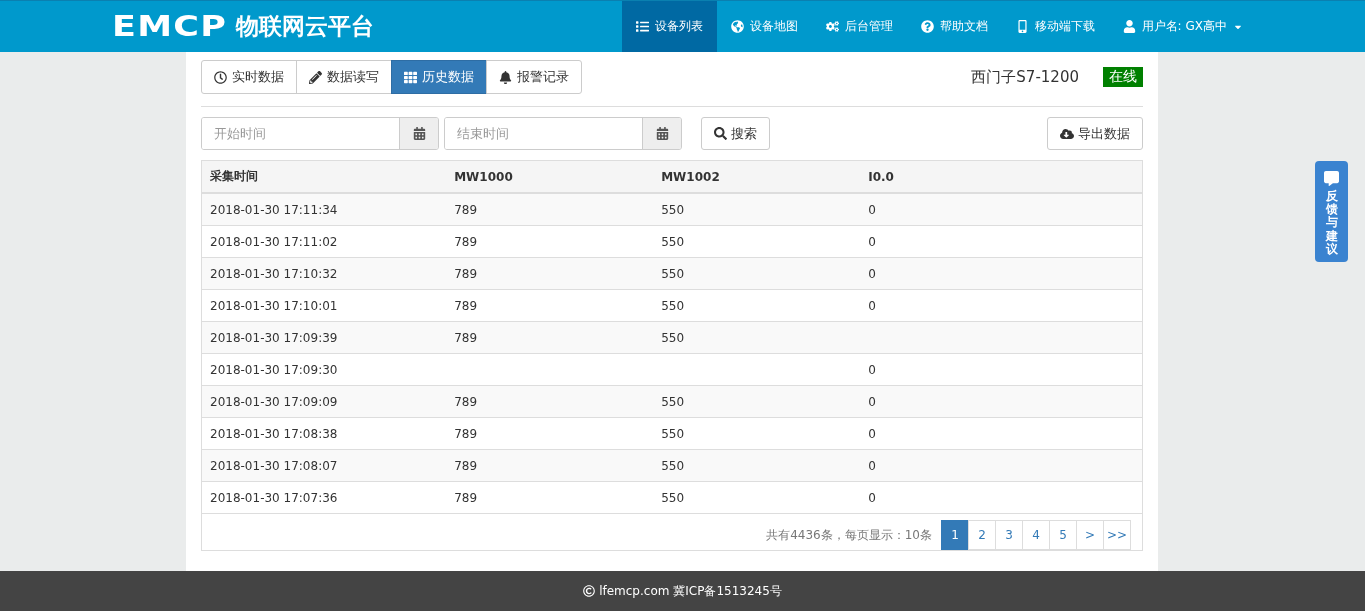 This screenshot has height=611, width=1365. I want to click on copyright-icon, so click(589, 591).